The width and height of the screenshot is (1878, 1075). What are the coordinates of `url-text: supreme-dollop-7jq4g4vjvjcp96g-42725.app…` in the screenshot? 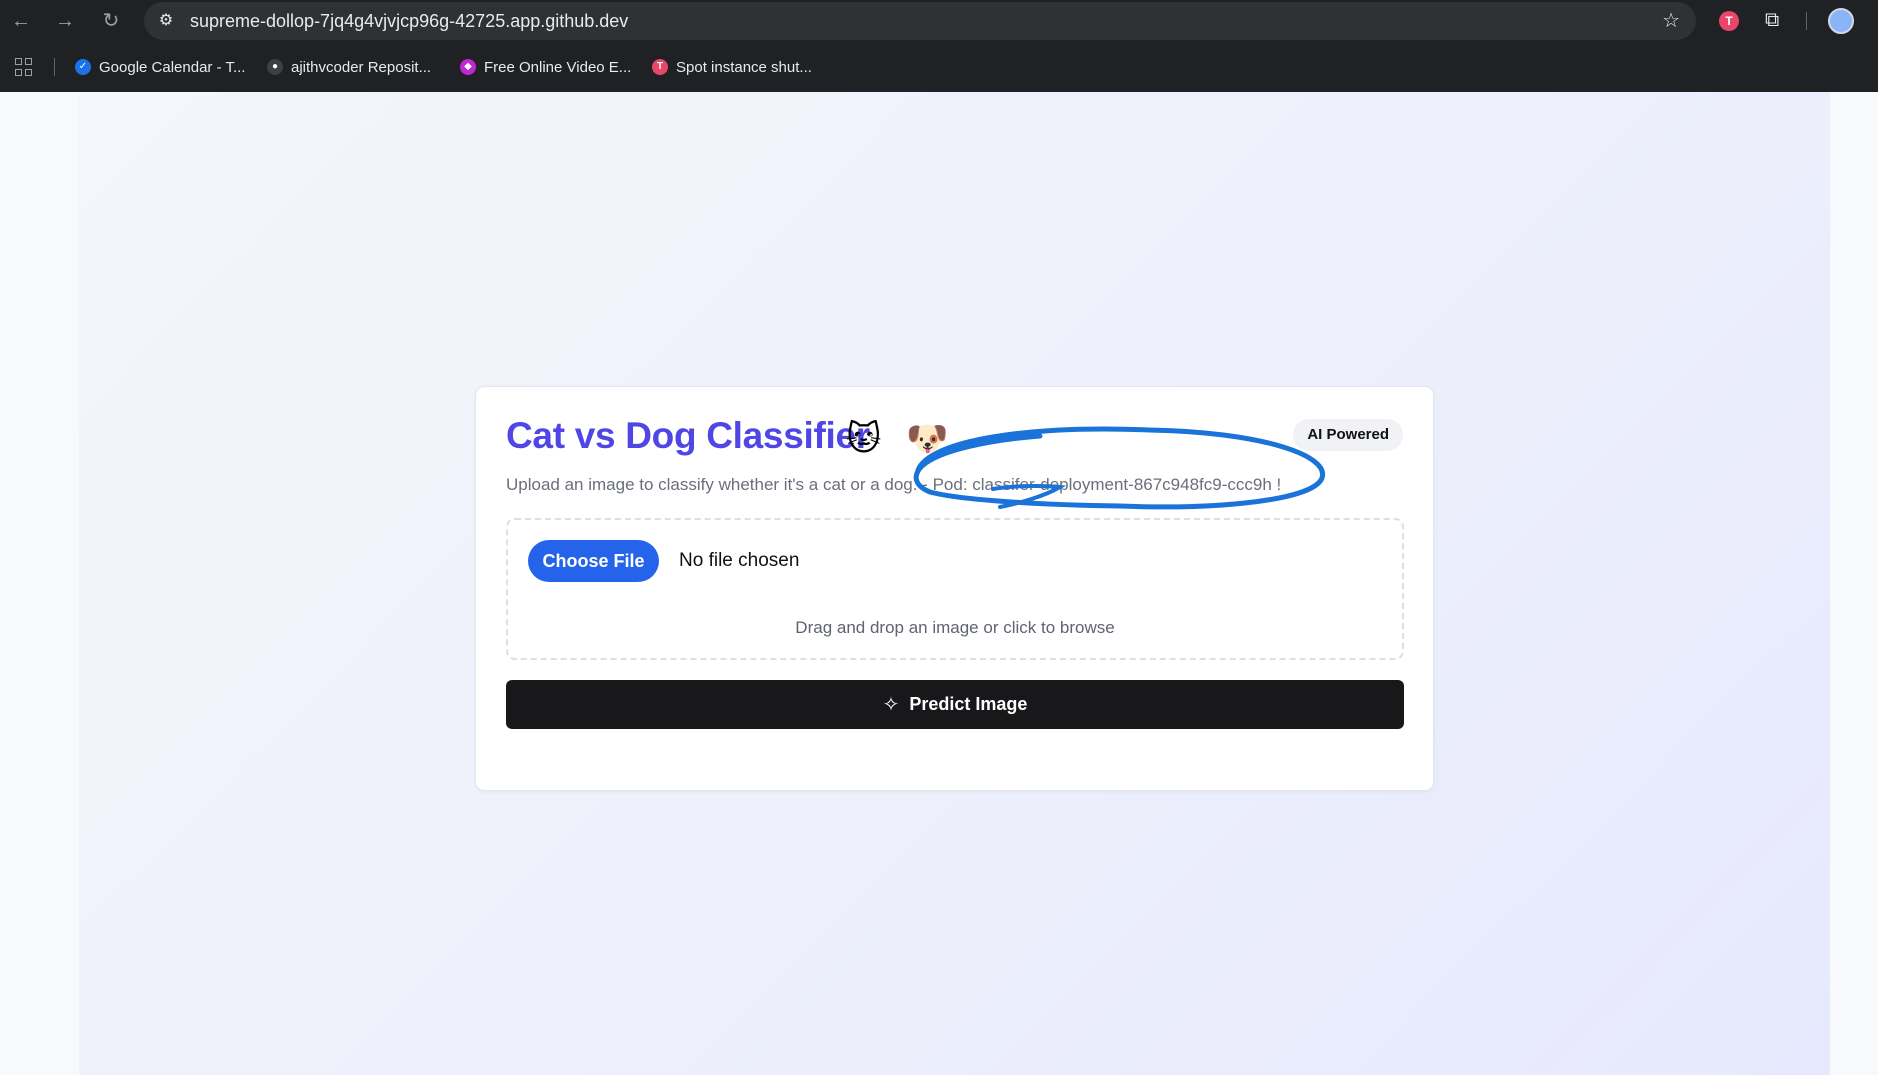 It's located at (409, 21).